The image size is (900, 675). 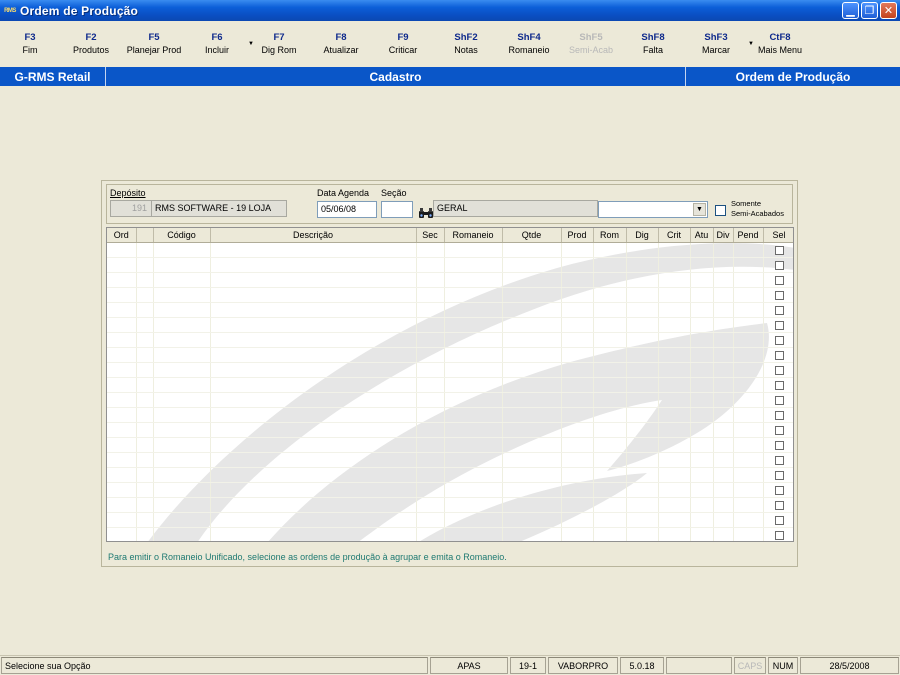 What do you see at coordinates (430, 235) in the screenshot?
I see `column-header-sec: Sec` at bounding box center [430, 235].